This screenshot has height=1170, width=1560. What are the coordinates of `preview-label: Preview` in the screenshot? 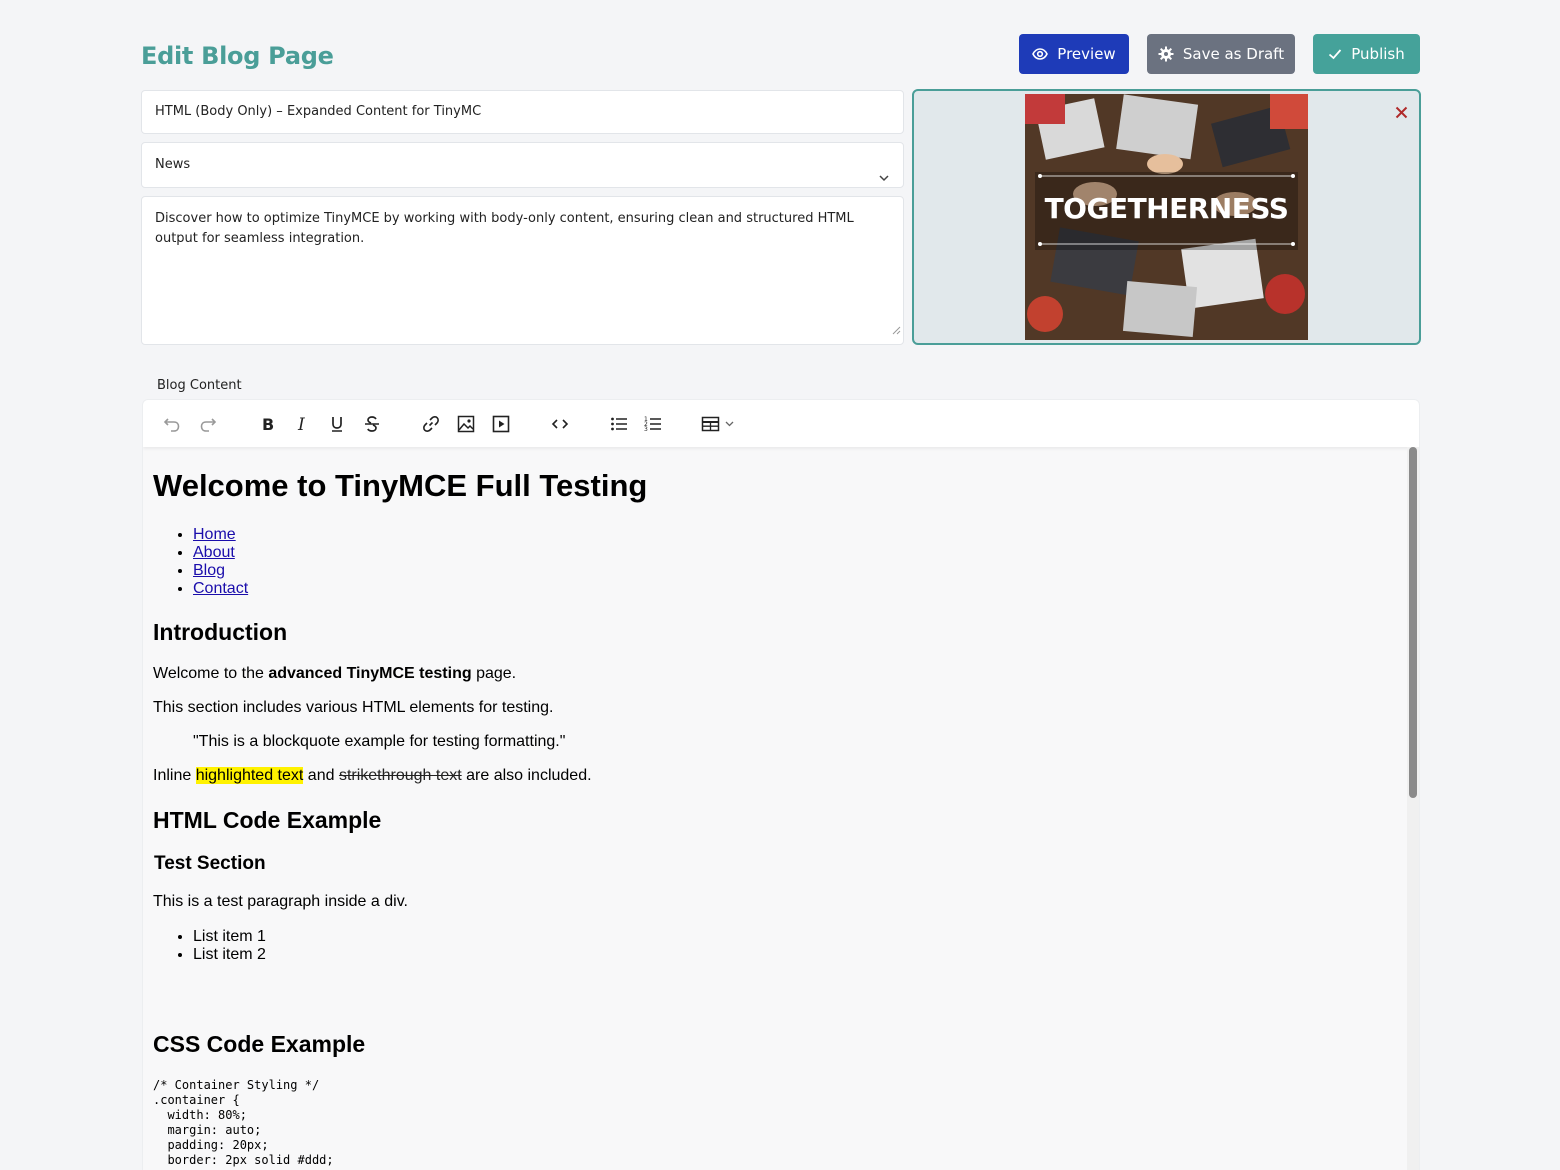 It's located at (1086, 54).